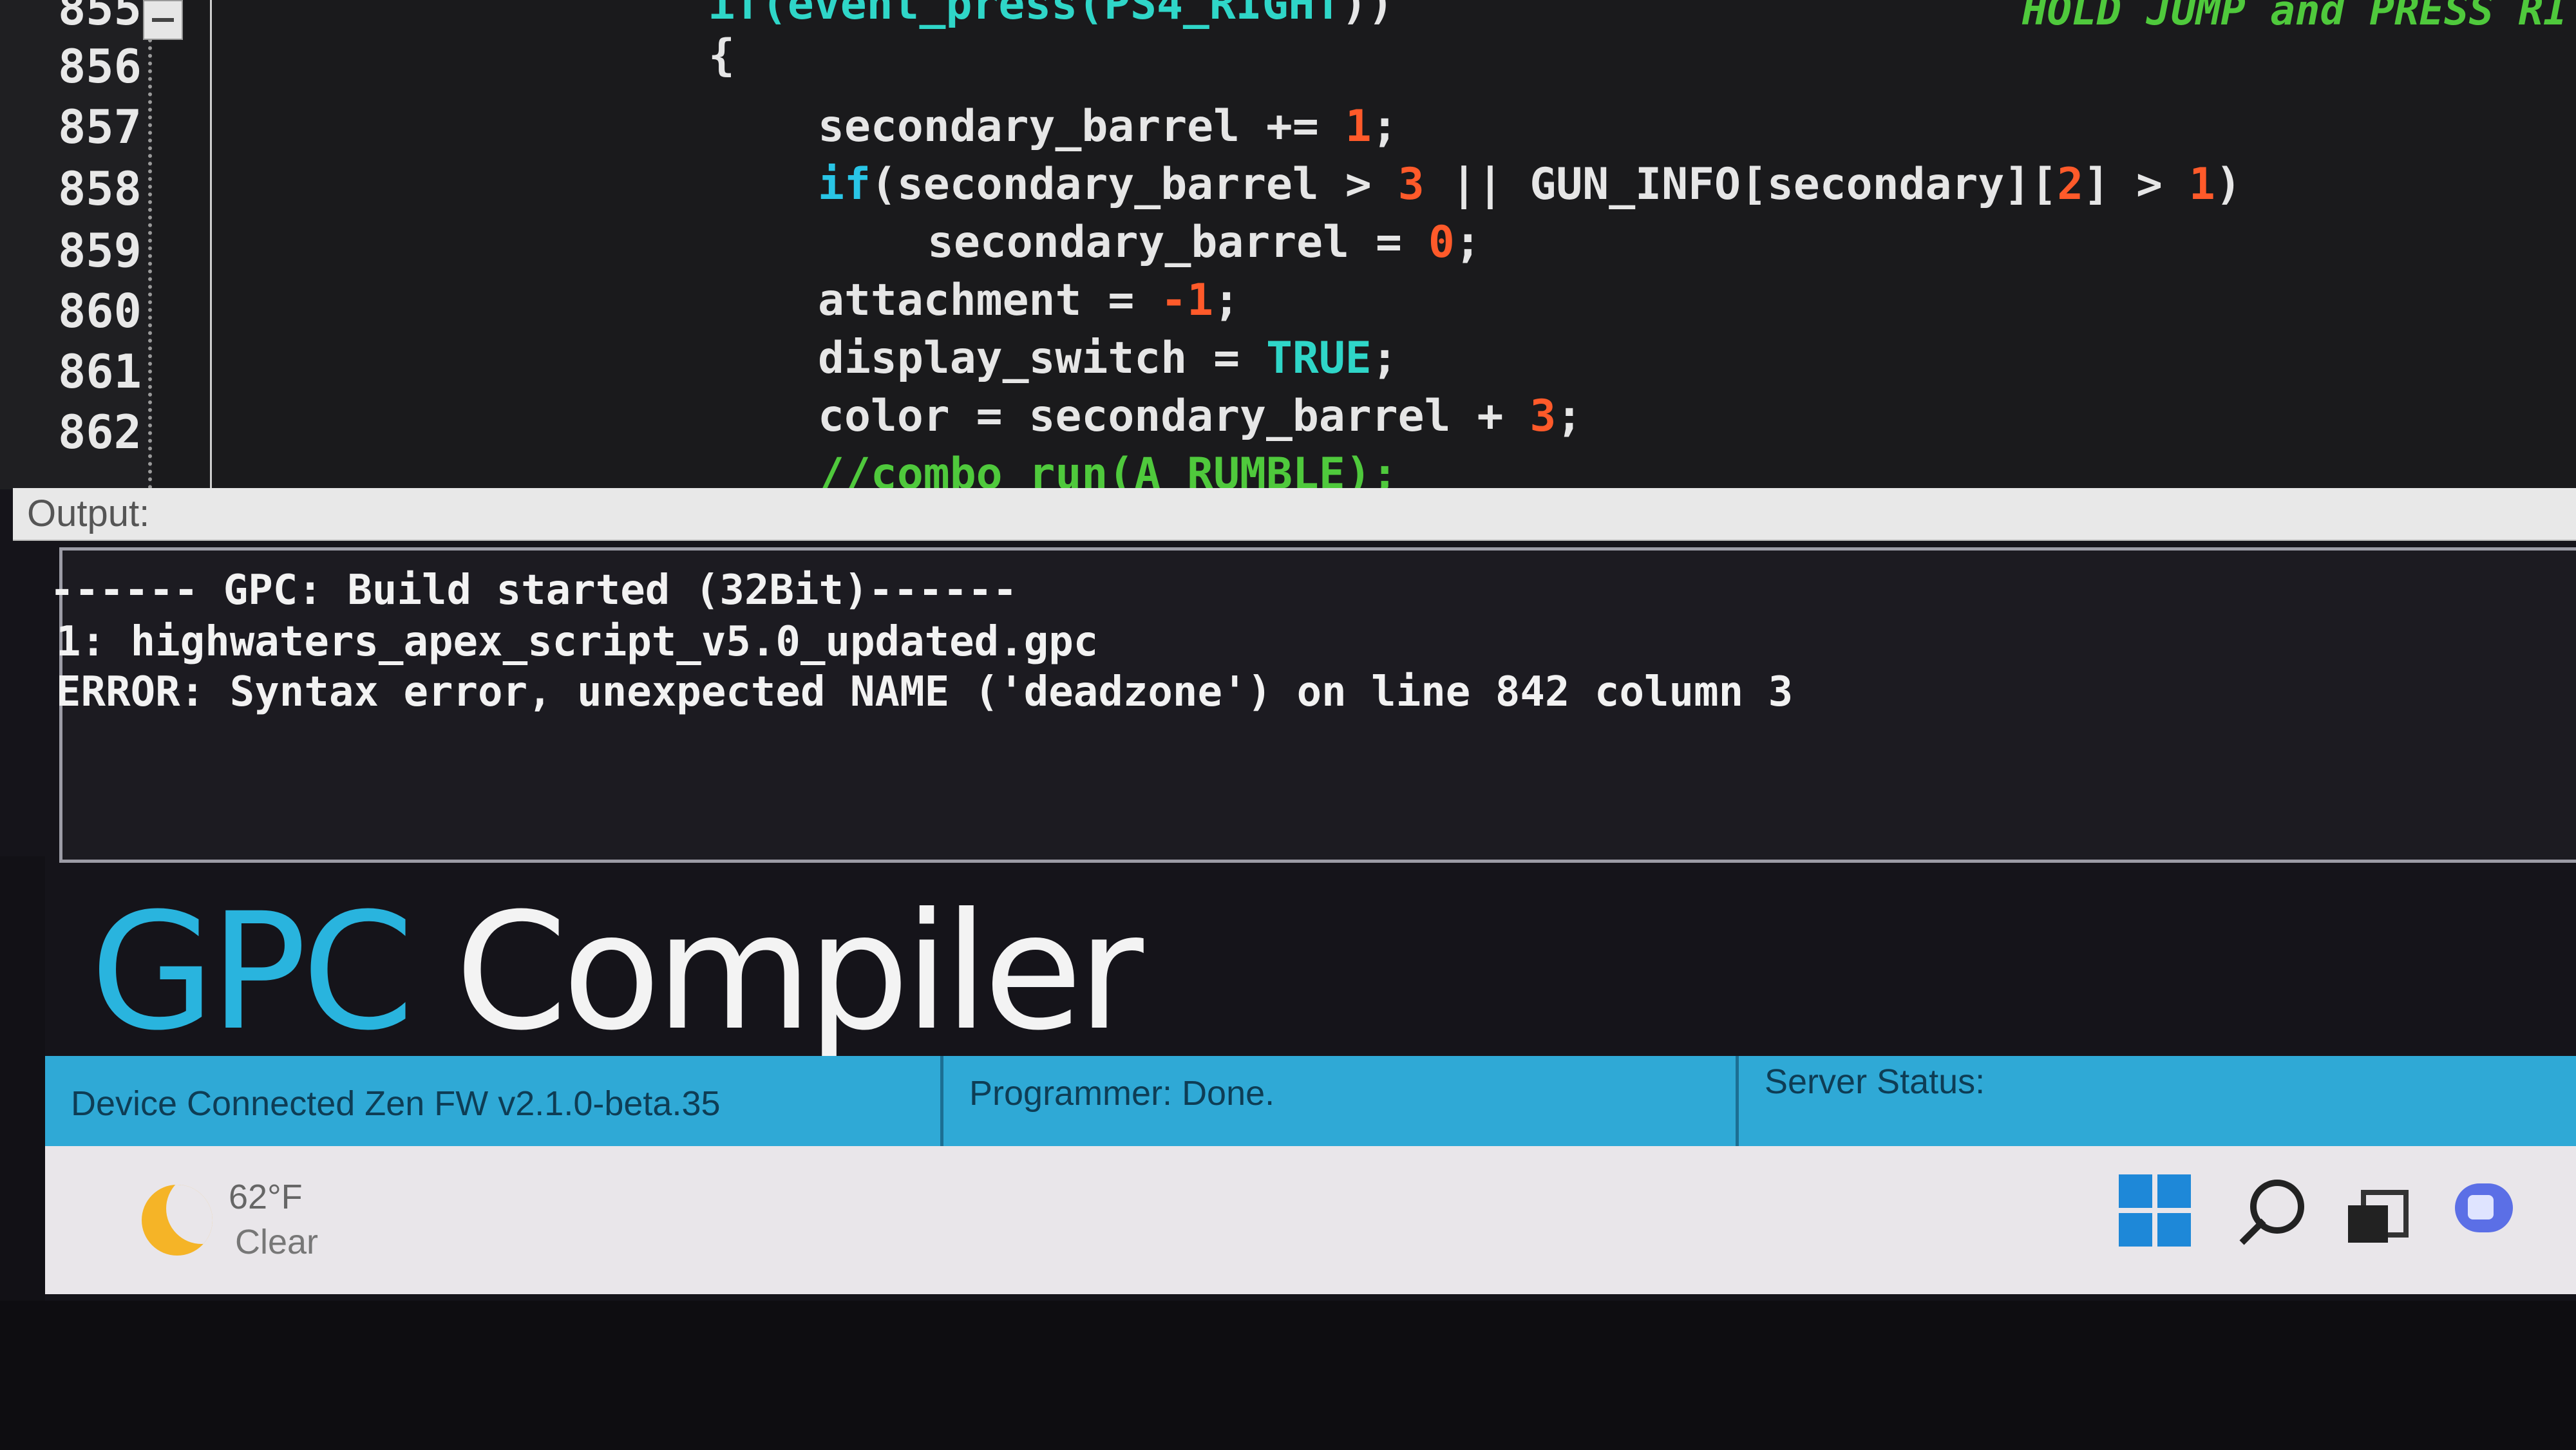 This screenshot has width=2576, height=1450. I want to click on task-view-icon, so click(2376, 1211).